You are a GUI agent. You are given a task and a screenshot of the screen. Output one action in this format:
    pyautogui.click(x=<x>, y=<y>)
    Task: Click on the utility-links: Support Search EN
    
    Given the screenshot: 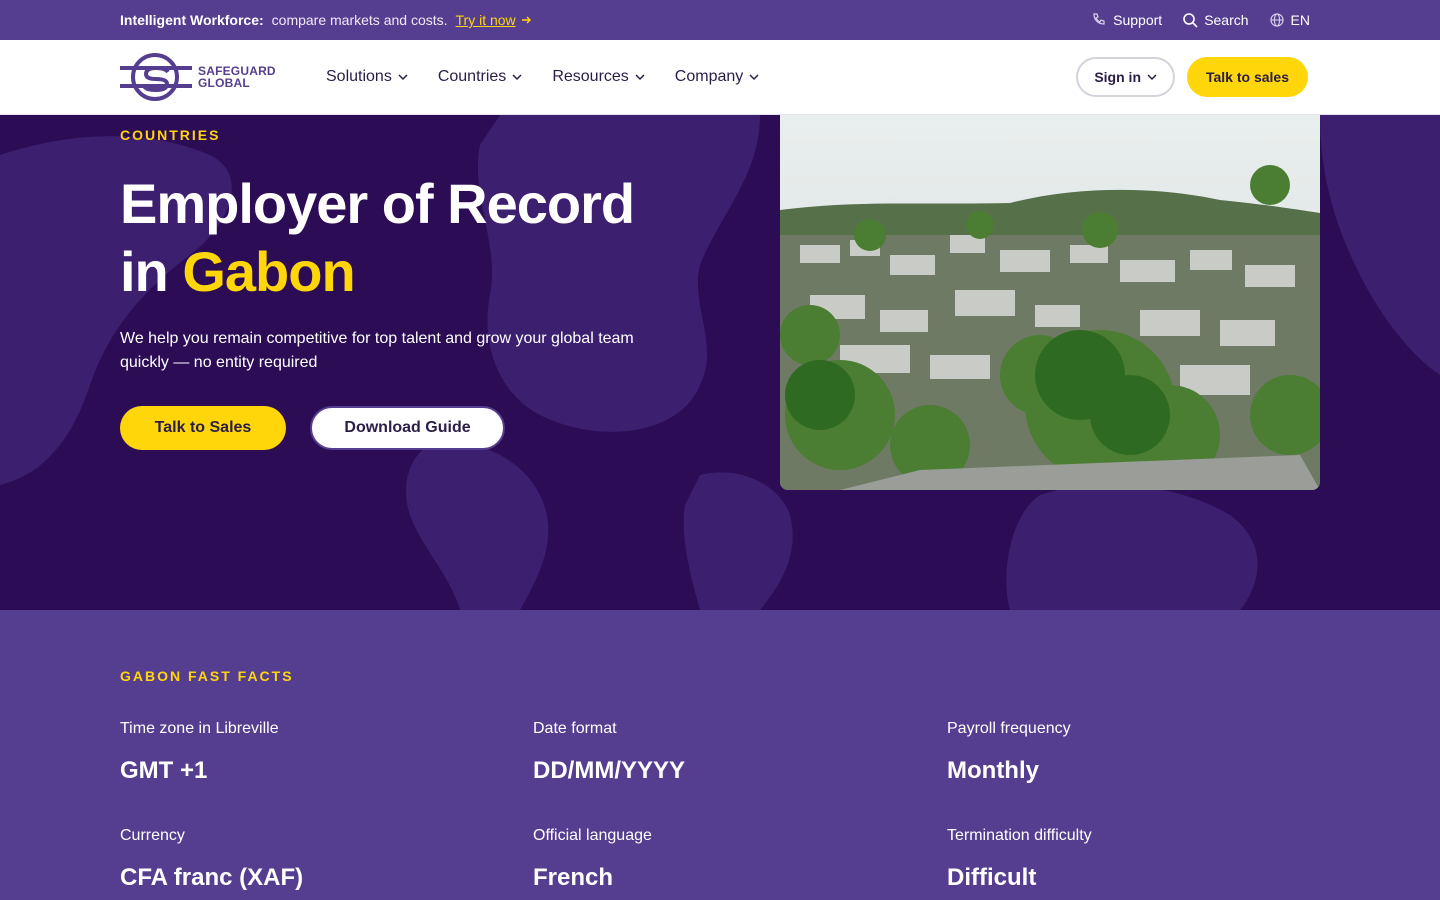 What is the action you would take?
    pyautogui.click(x=1200, y=20)
    